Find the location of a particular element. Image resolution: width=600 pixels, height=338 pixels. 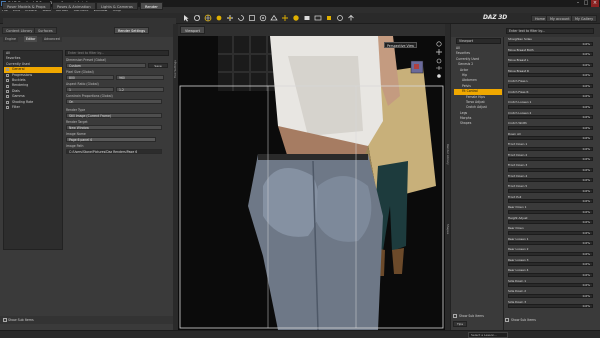

shape-slider: Side Down 1 0.0% is located at coordinates (550, 284).